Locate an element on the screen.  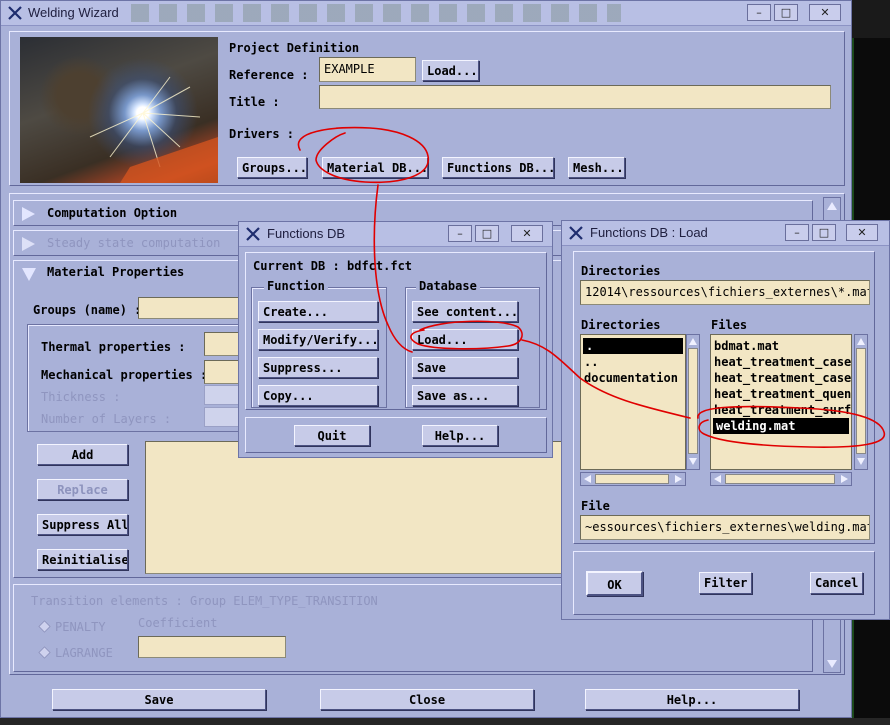
add-button: Add is located at coordinates (82, 454).